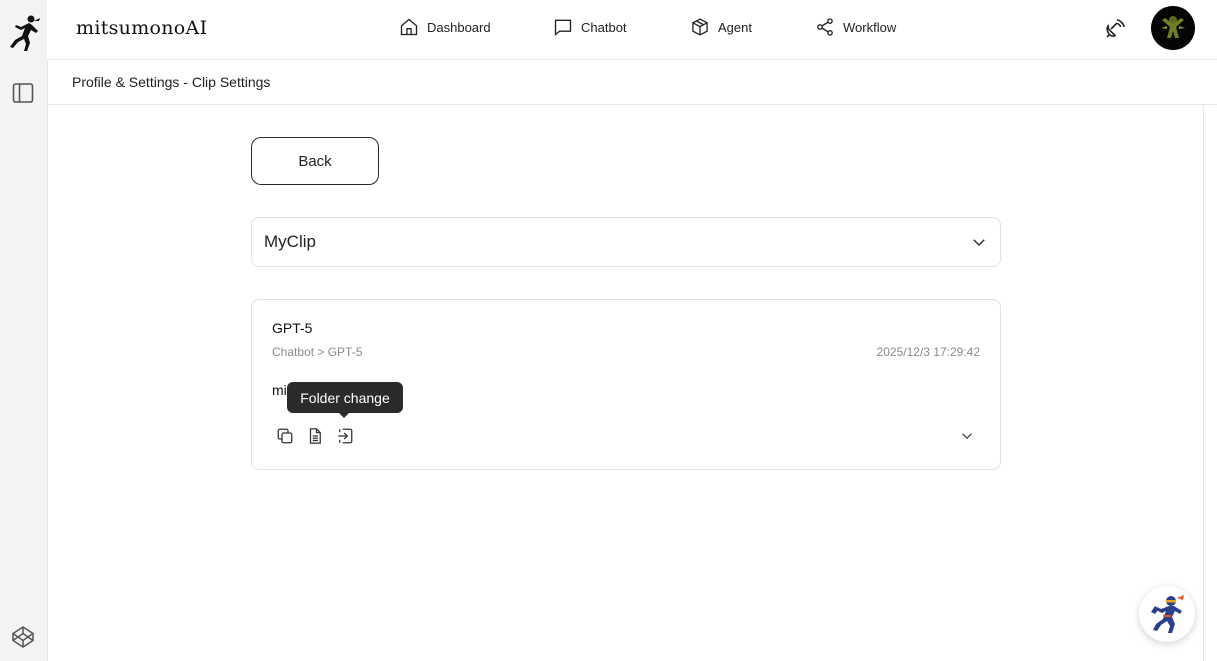 The height and width of the screenshot is (661, 1217). What do you see at coordinates (409, 27) in the screenshot?
I see `home-icon` at bounding box center [409, 27].